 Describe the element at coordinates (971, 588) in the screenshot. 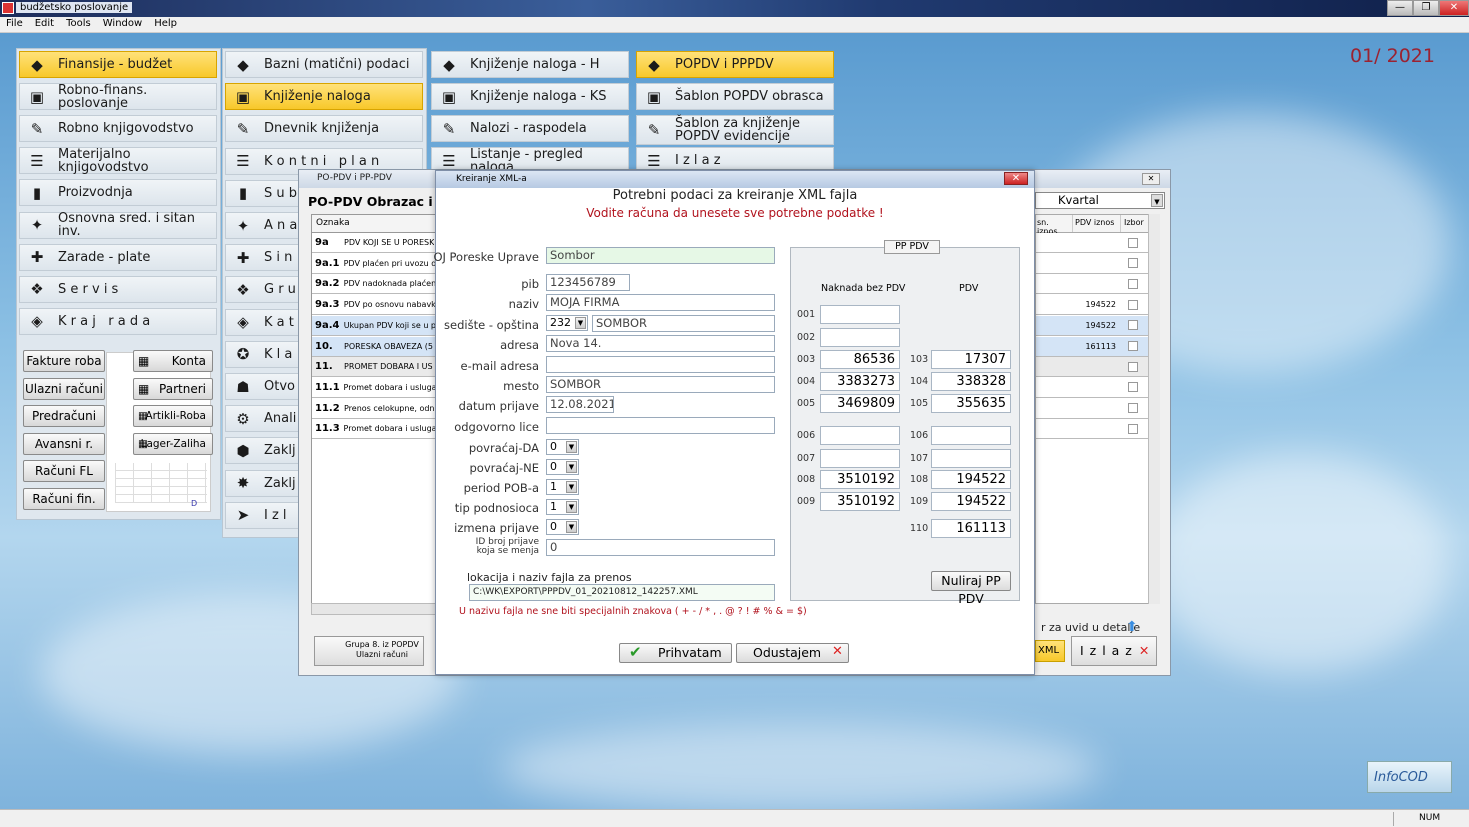

I see `reset-pp-pdv-button: Nuliraj PP PDV` at that location.